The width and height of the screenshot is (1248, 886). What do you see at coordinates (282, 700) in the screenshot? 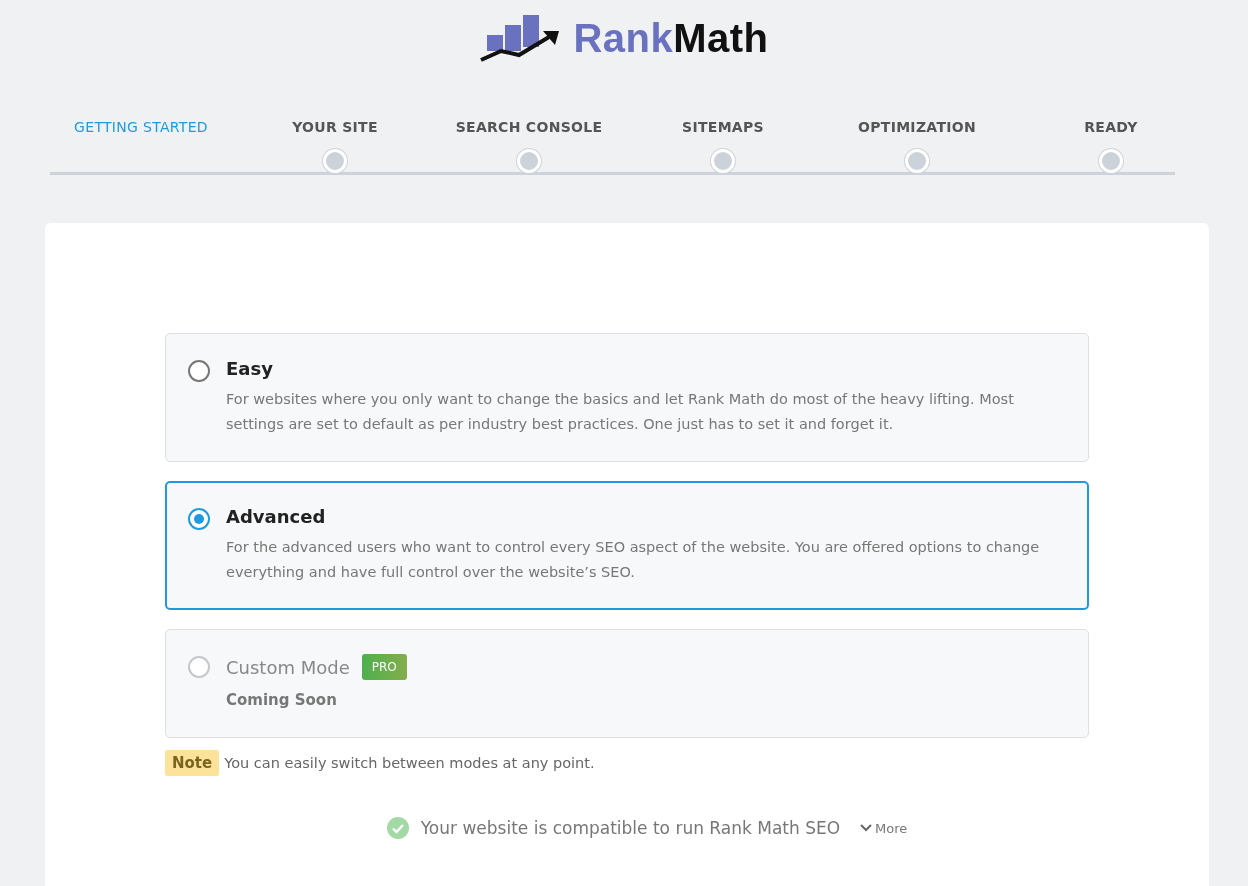
I see `mode-description: Coming Soon` at bounding box center [282, 700].